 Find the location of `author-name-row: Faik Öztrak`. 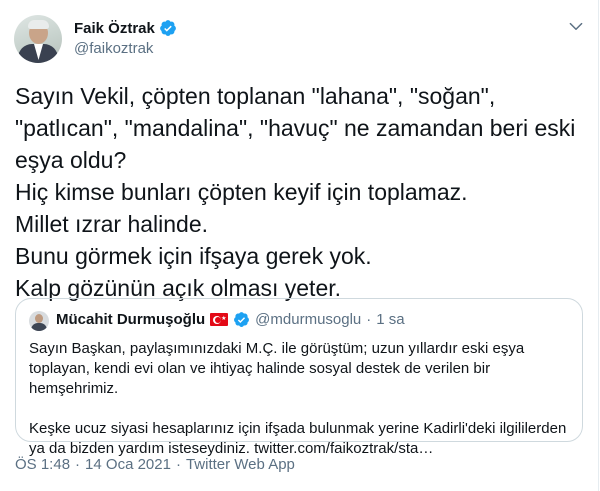

author-name-row: Faik Öztrak is located at coordinates (125, 28).